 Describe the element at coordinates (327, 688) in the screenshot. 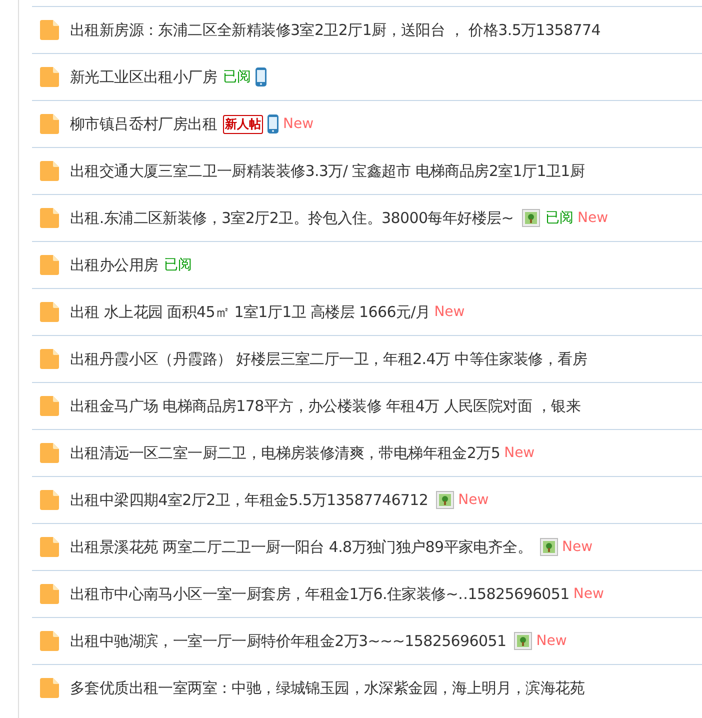

I see `thread-title-link: 多套优质出租一室两室：中驰，绿城锦玉园，水深紫金园，海上明月，滨海花苑` at that location.